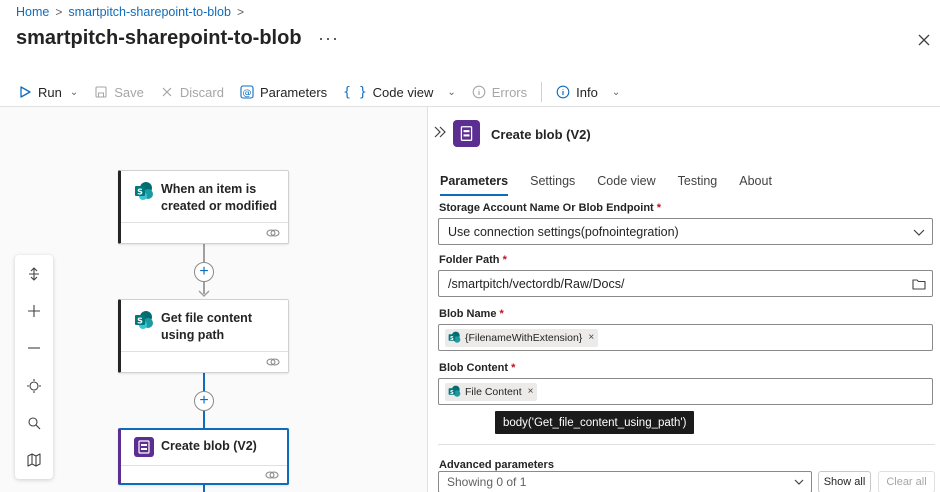  Describe the element at coordinates (399, 92) in the screenshot. I see `code-view-button: { } Code view ⌄` at that location.